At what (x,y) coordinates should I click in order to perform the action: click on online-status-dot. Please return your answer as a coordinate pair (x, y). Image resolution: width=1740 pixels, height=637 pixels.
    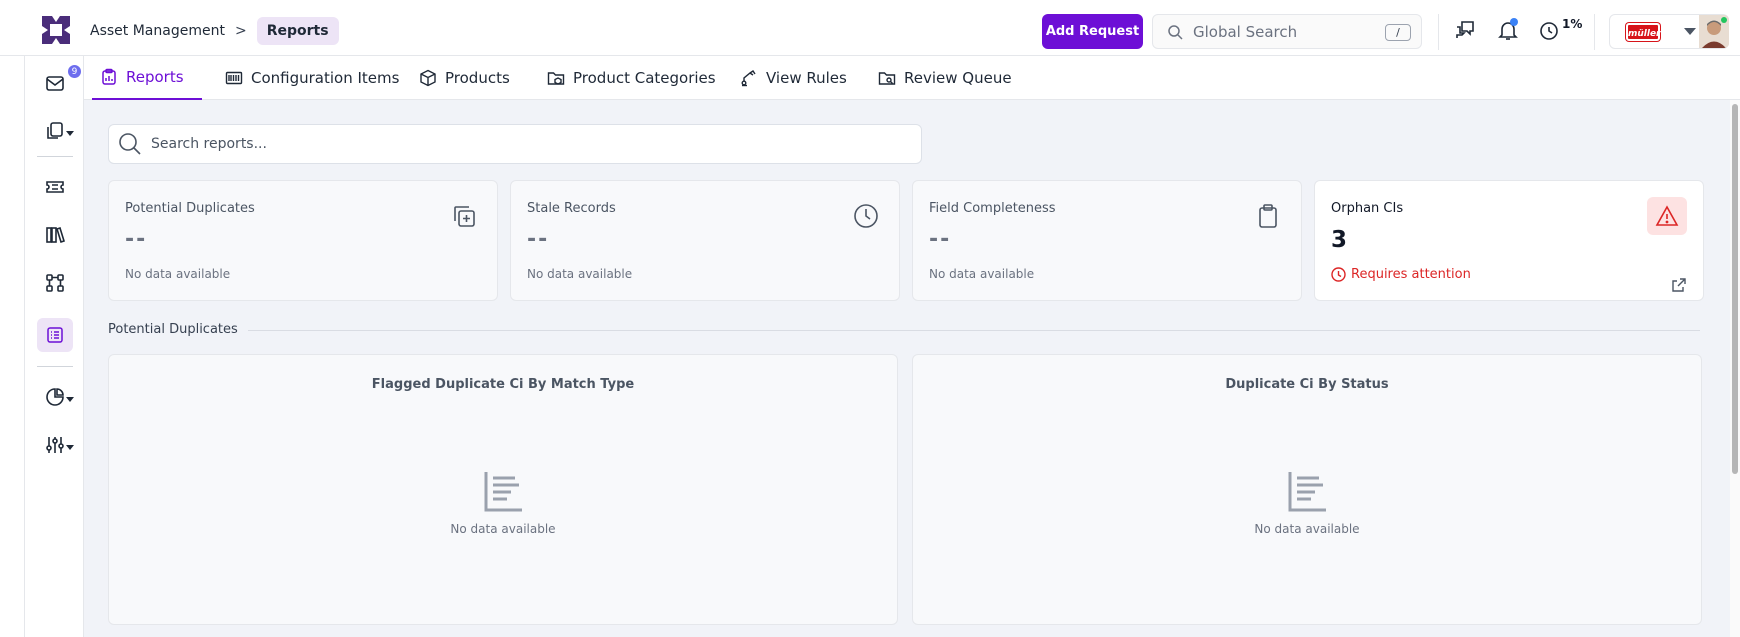
    Looking at the image, I should click on (1724, 20).